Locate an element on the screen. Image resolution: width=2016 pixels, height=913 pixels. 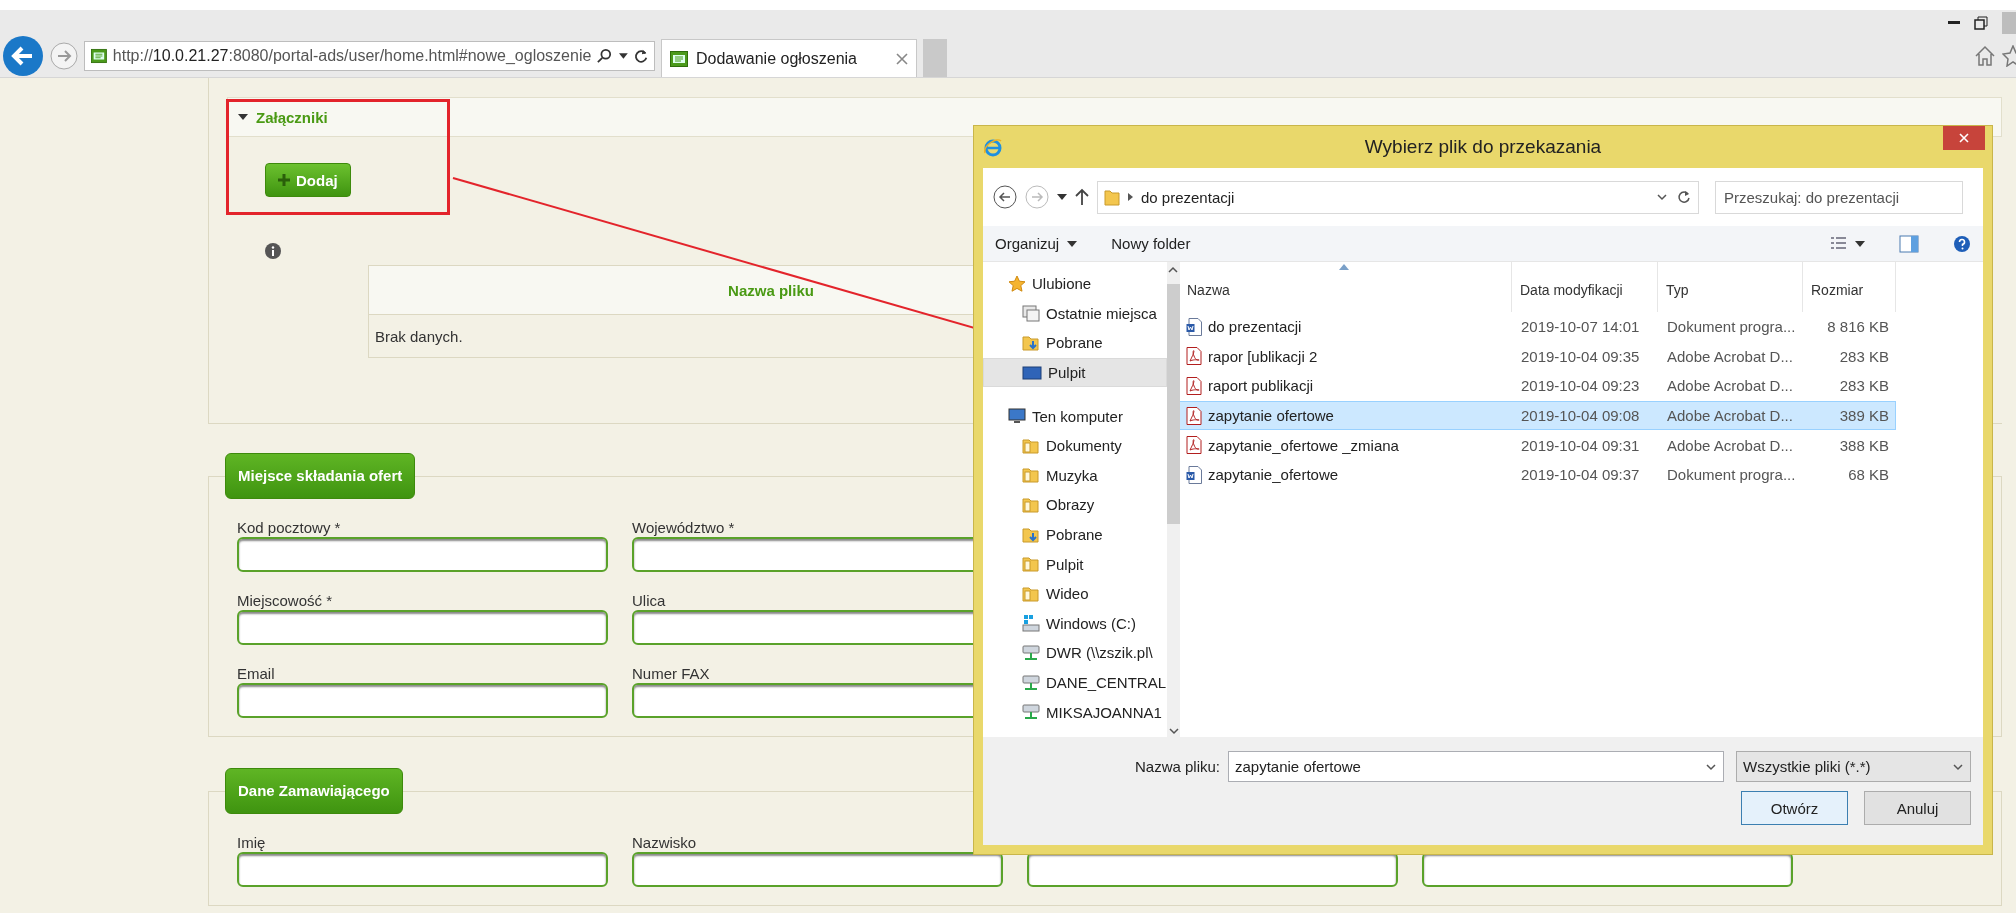
close-button is located at coordinates (1964, 138).